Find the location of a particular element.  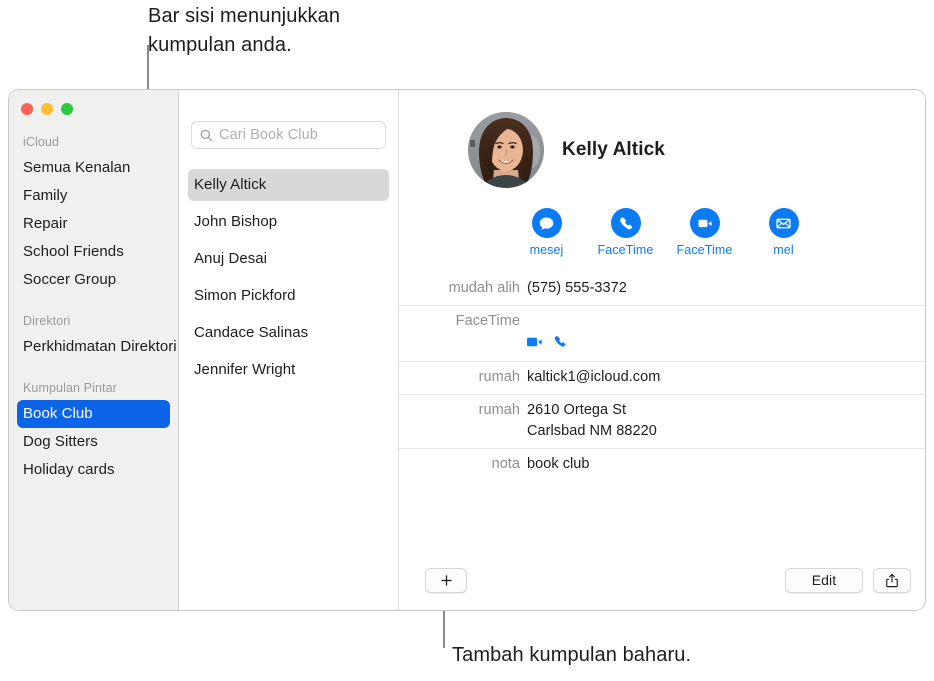

plus-icon is located at coordinates (446, 580).